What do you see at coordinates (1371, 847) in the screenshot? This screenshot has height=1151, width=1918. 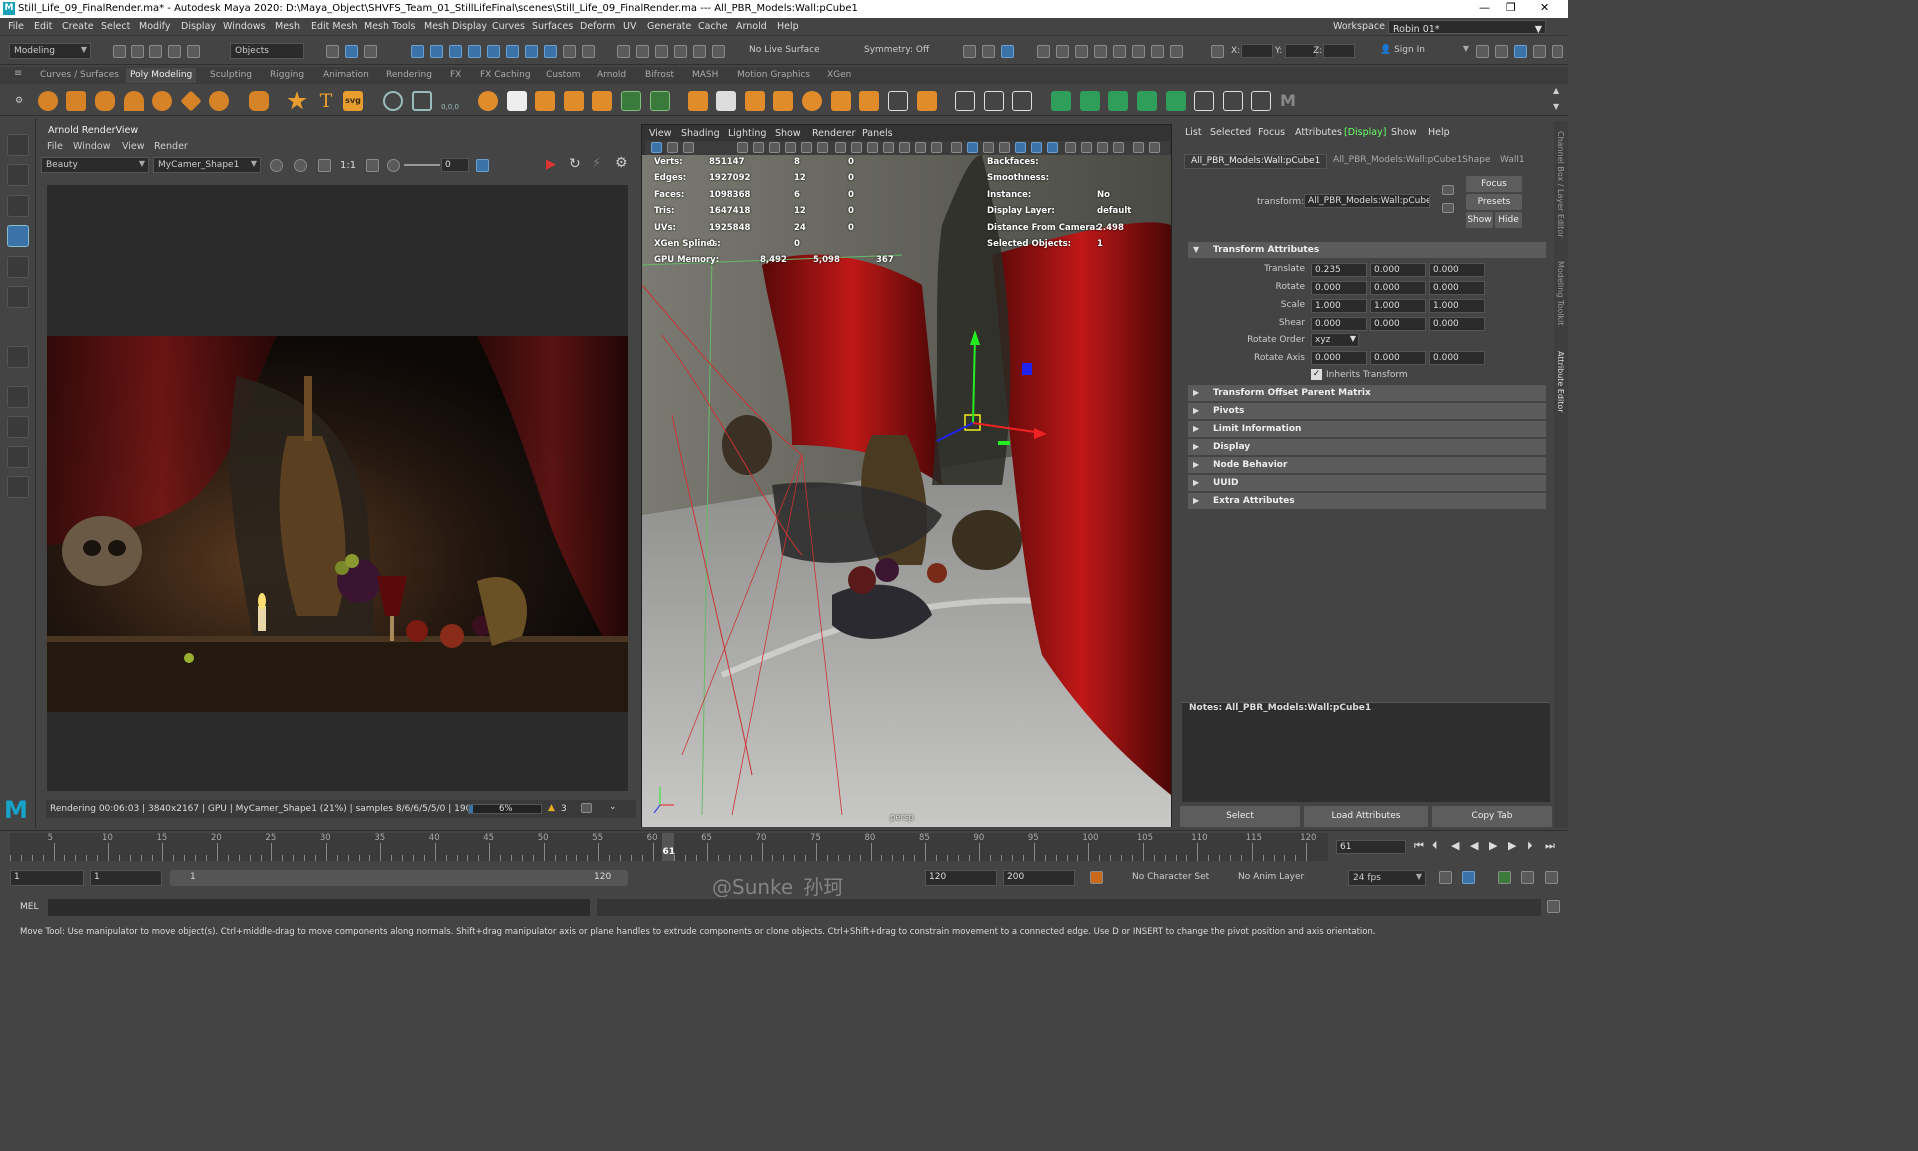 I see `current-frame-field: 61` at bounding box center [1371, 847].